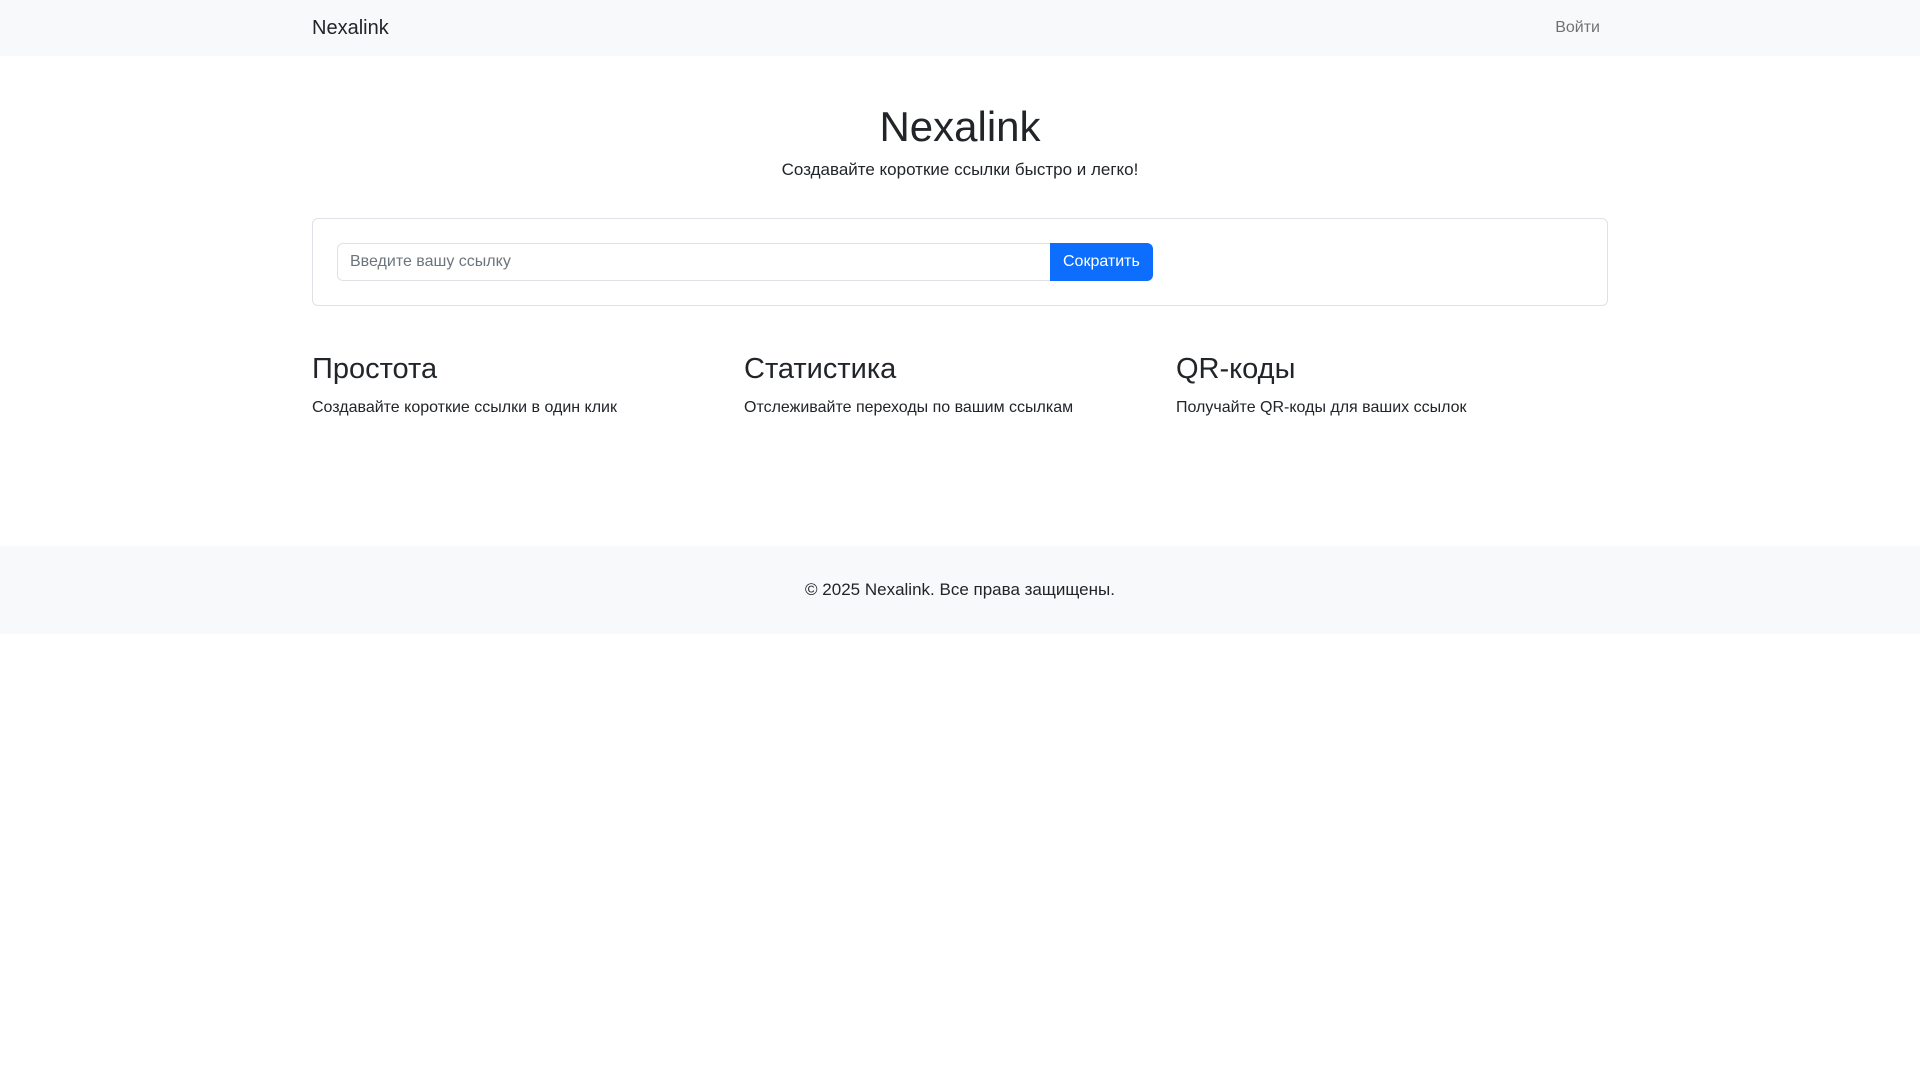 This screenshot has height=1080, width=1920. I want to click on footer: © 2025 Nexalink. Все права защищены., so click(960, 590).